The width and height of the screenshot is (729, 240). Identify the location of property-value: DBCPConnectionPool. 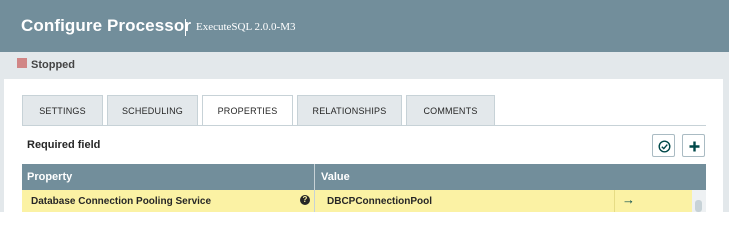
(379, 201).